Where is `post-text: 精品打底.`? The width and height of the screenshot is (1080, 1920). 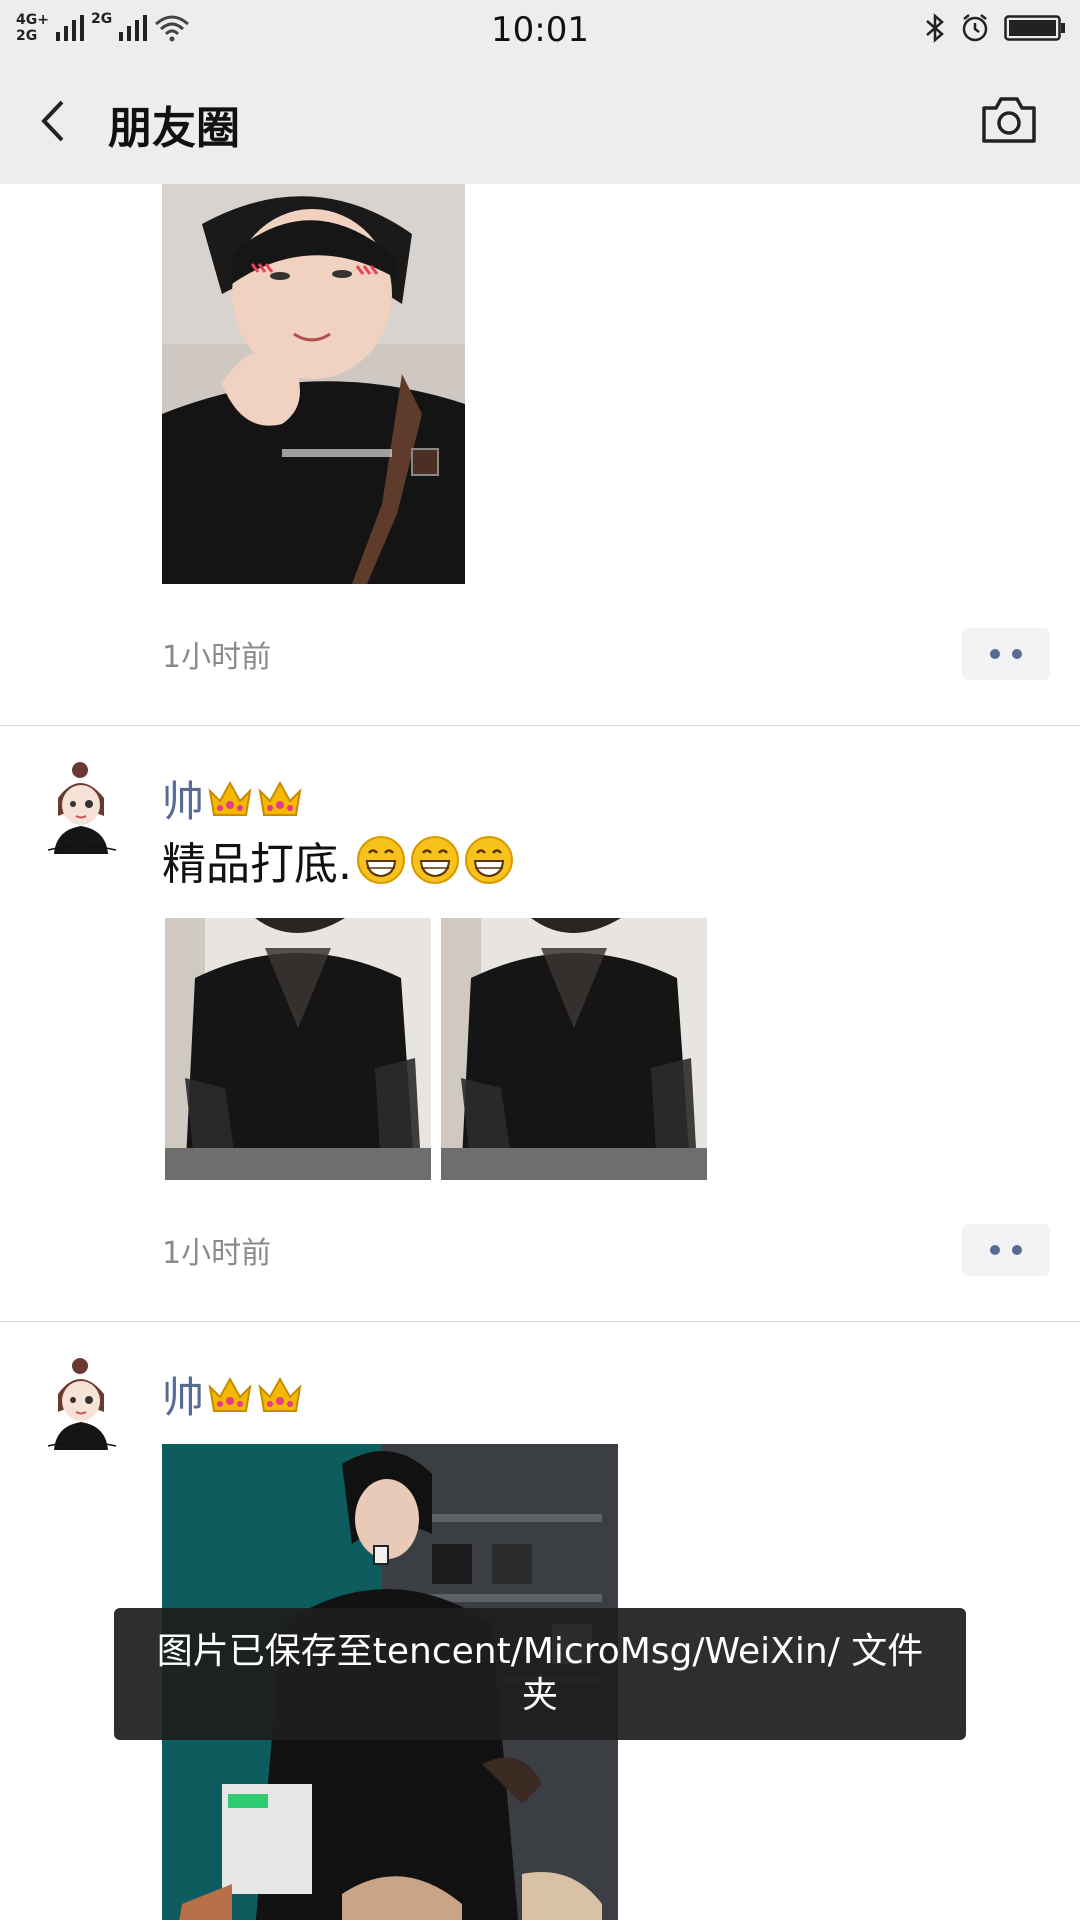
post-text: 精品打底. is located at coordinates (338, 860).